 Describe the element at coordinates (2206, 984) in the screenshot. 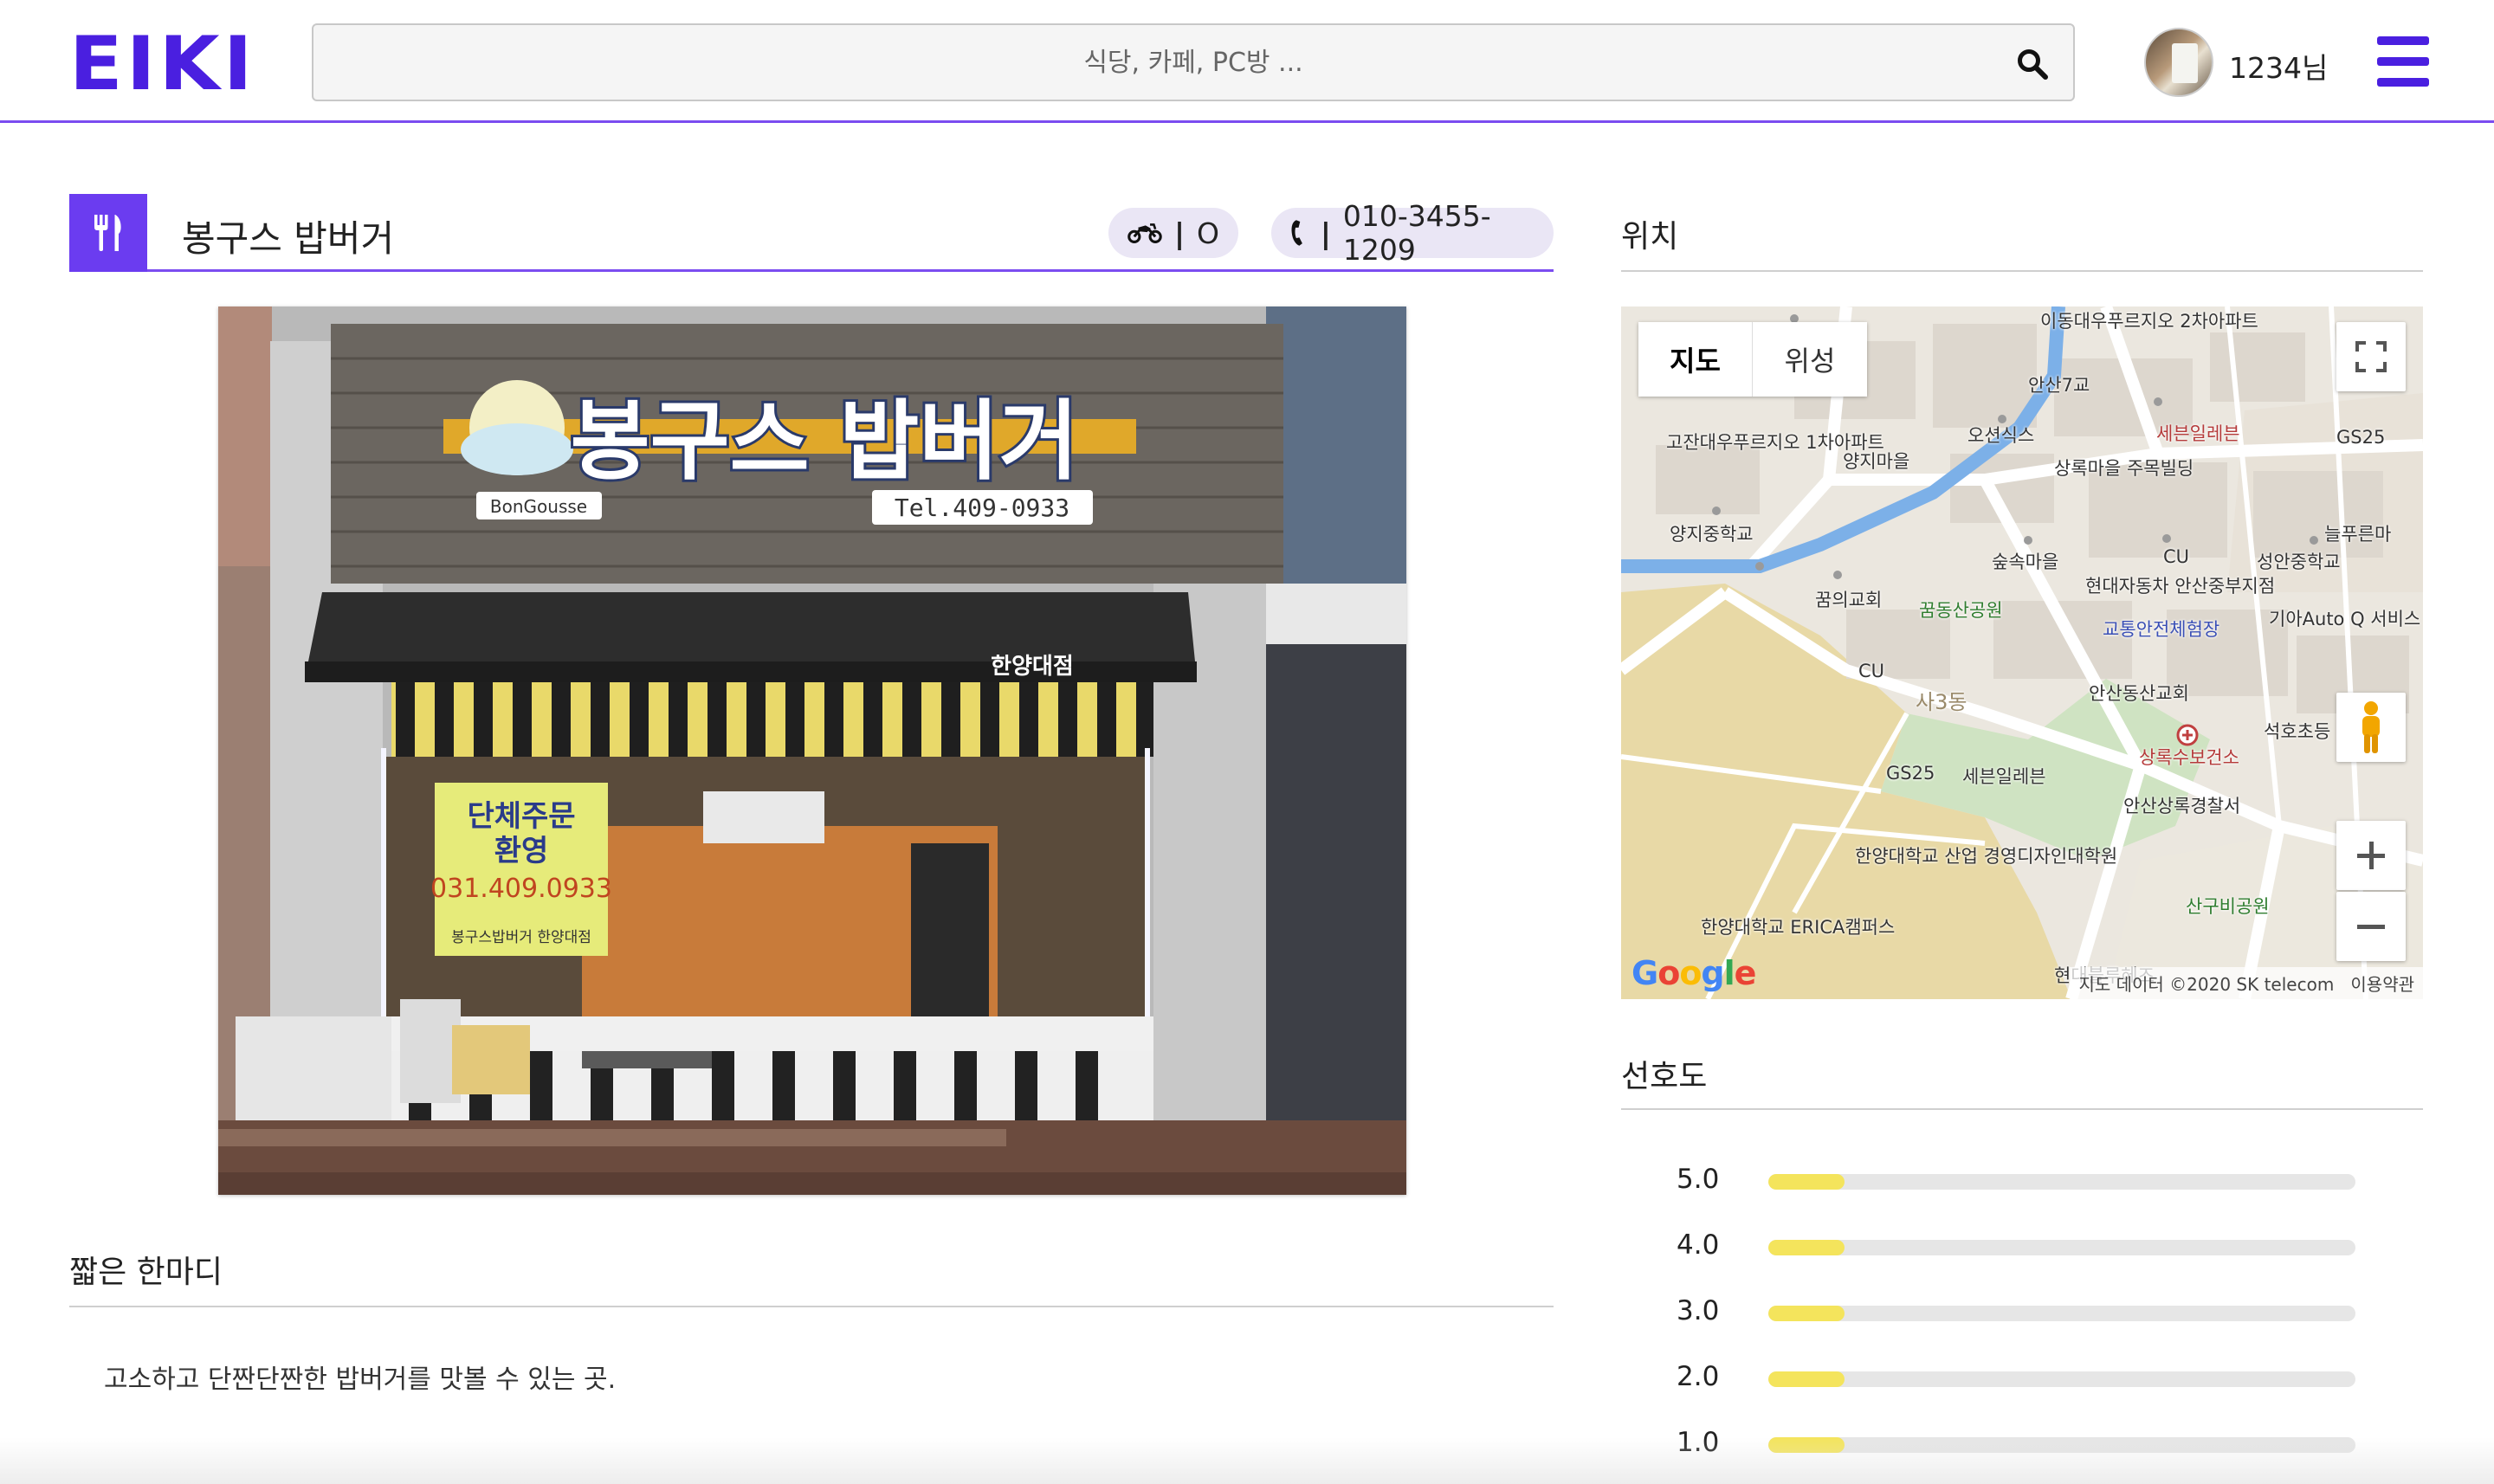

I see `map-attribution-text: 지도 데이터 ©2020 SK telecom` at that location.